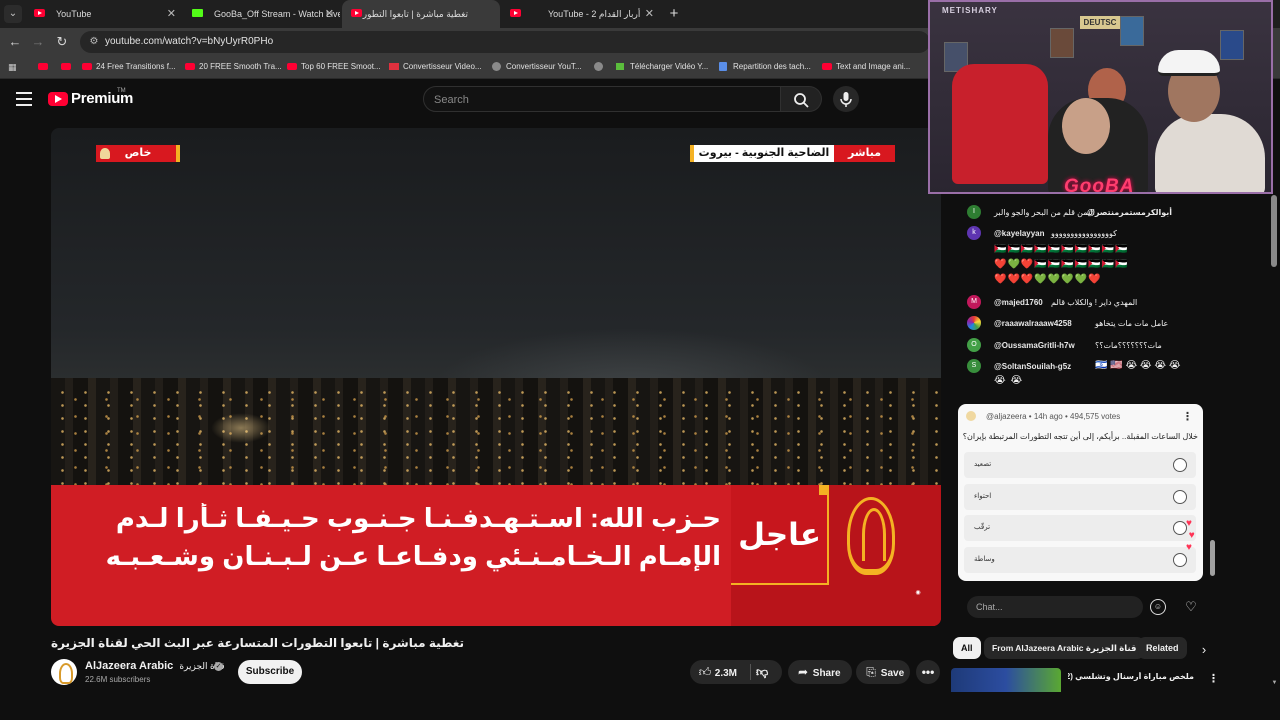 This screenshot has width=1280, height=720. What do you see at coordinates (1033, 323) in the screenshot?
I see `chat-user: @raaawalraaaw4258` at bounding box center [1033, 323].